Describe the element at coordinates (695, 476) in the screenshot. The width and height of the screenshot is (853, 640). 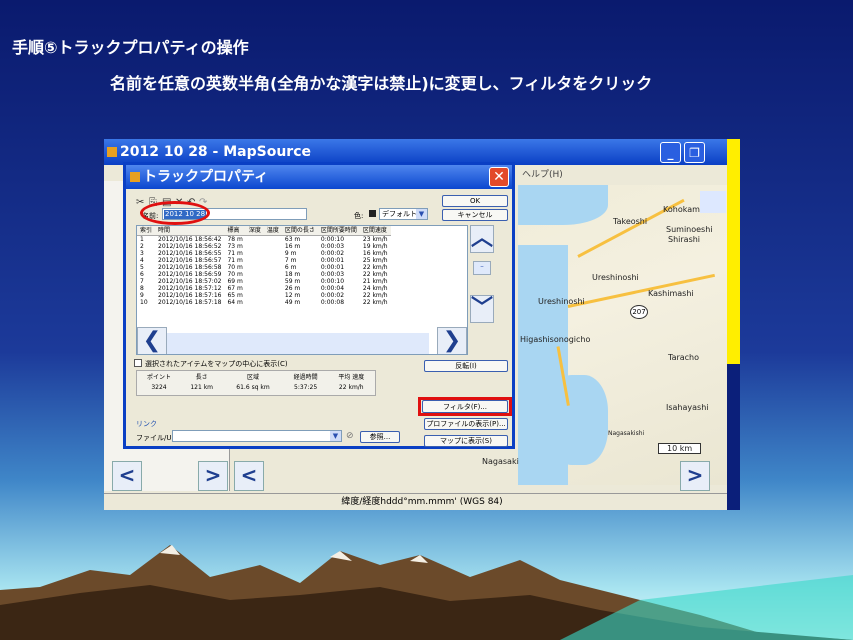
I see `map-nav-right-button: >` at that location.